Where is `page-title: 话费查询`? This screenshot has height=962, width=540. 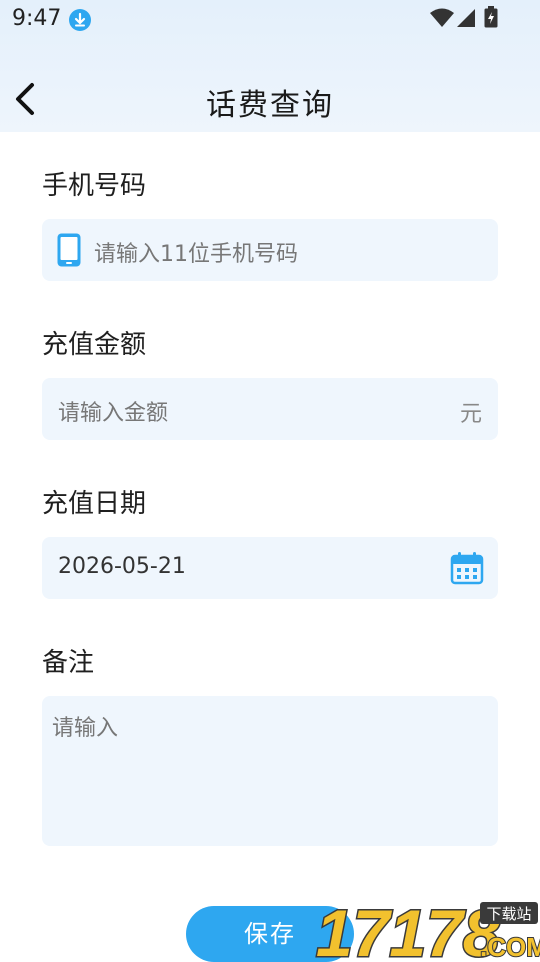
page-title: 话费查询 is located at coordinates (270, 105).